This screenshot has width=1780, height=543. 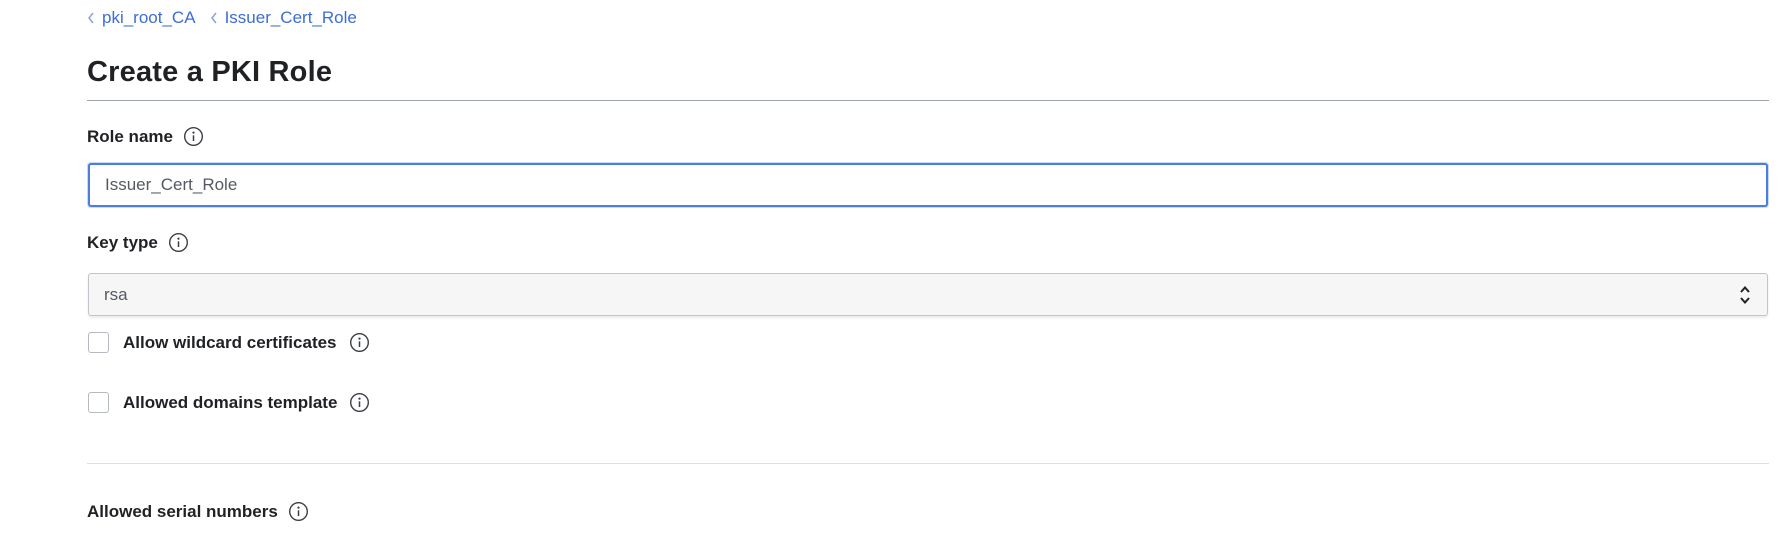 I want to click on allow-wildcard-row: Allow wildcard certificates, so click(x=229, y=342).